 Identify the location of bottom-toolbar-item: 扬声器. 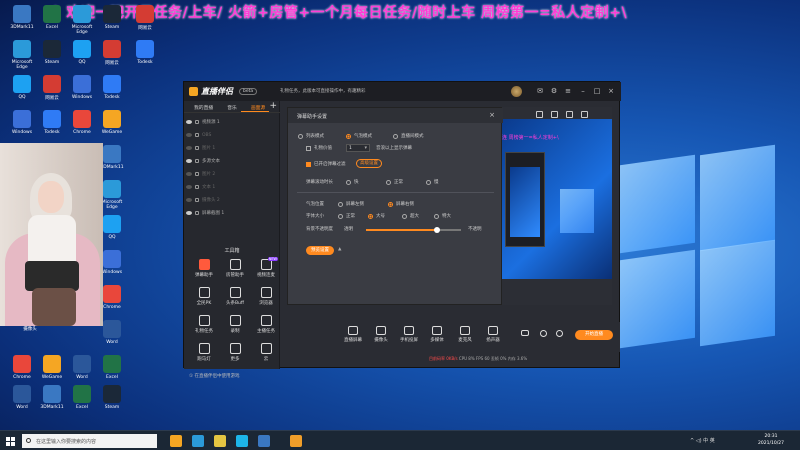
(493, 334).